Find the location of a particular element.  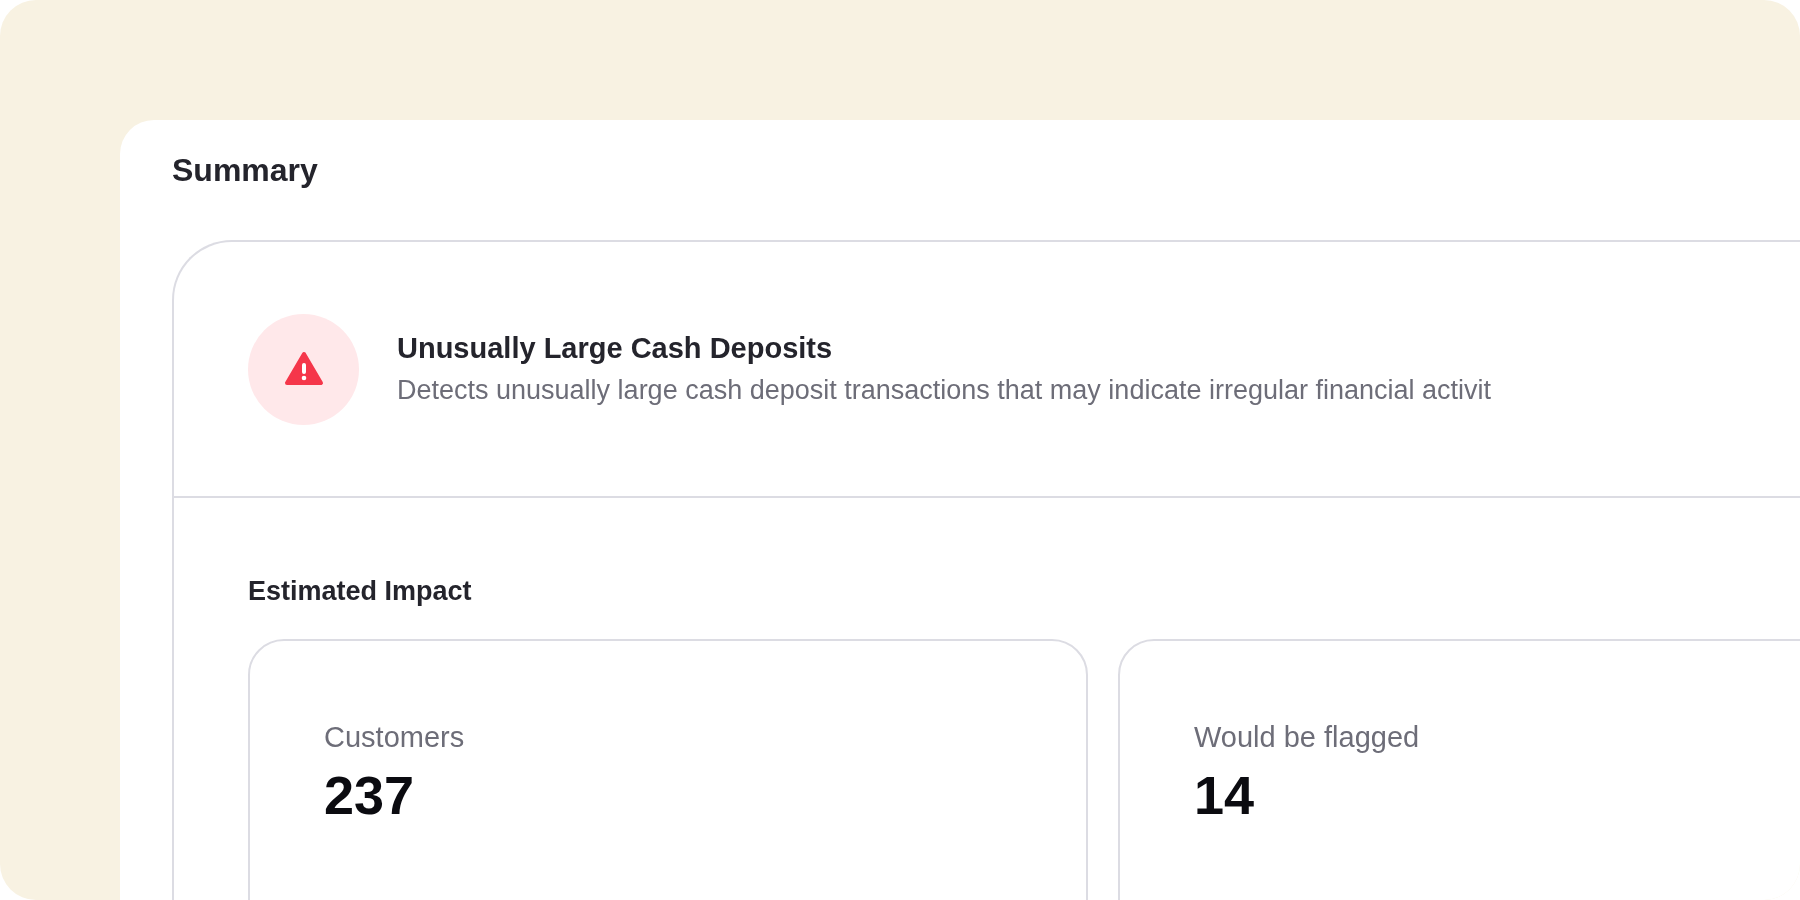

metric-label: Customers is located at coordinates (395, 737).